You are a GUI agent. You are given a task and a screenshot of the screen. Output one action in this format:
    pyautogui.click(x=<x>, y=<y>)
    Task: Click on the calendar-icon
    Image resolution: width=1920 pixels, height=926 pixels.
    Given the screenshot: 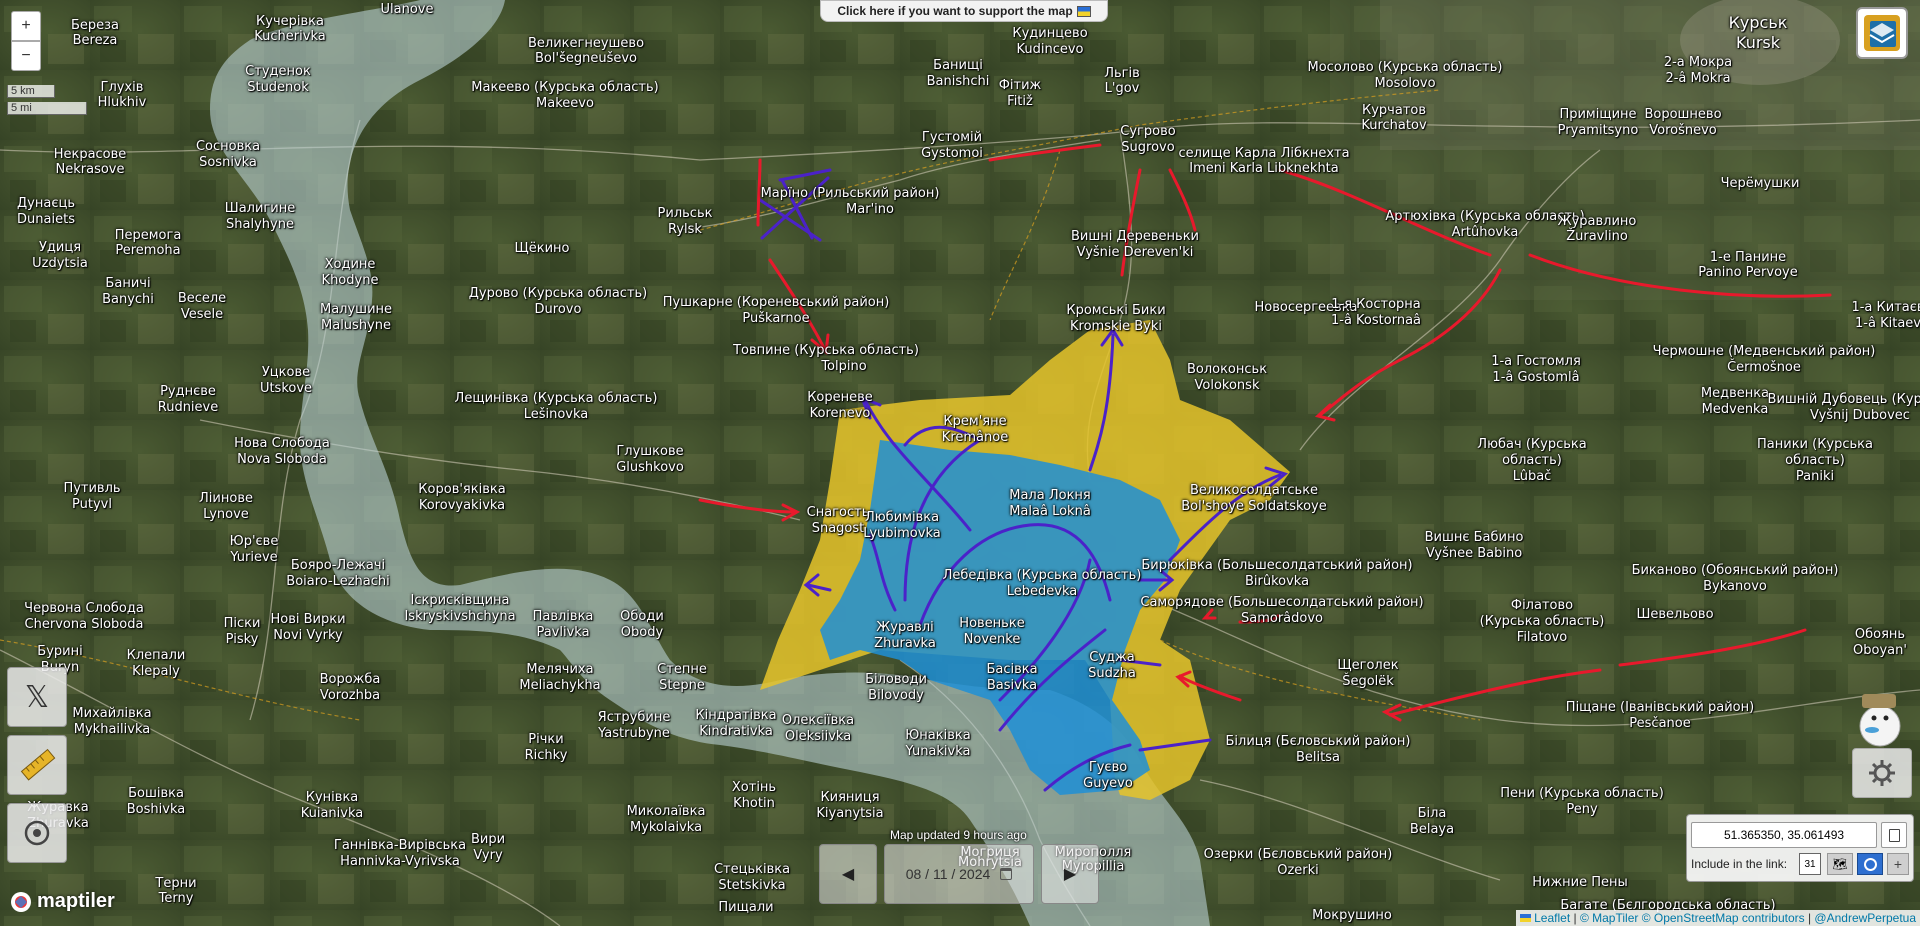 What is the action you would take?
    pyautogui.click(x=1006, y=874)
    